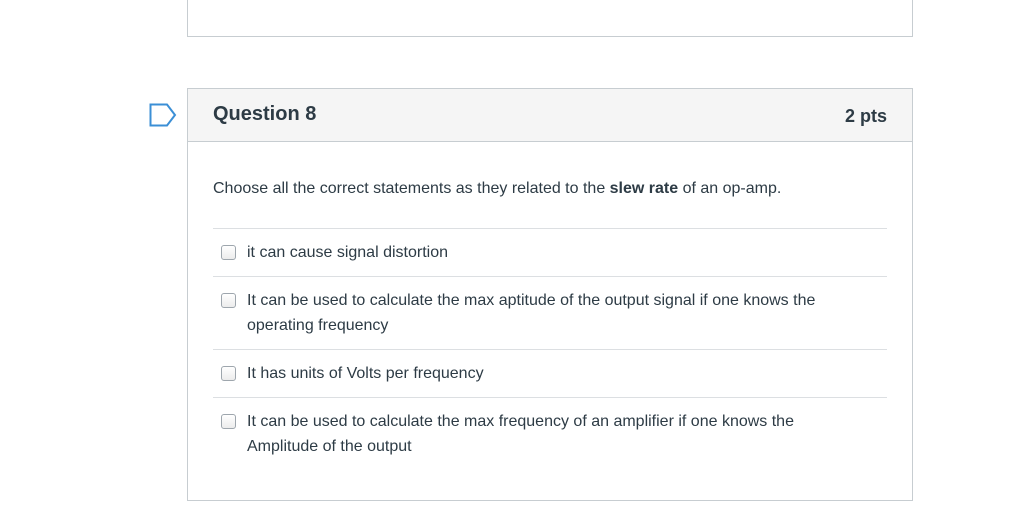 The image size is (1024, 530). What do you see at coordinates (550, 18) in the screenshot?
I see `previous-question-card` at bounding box center [550, 18].